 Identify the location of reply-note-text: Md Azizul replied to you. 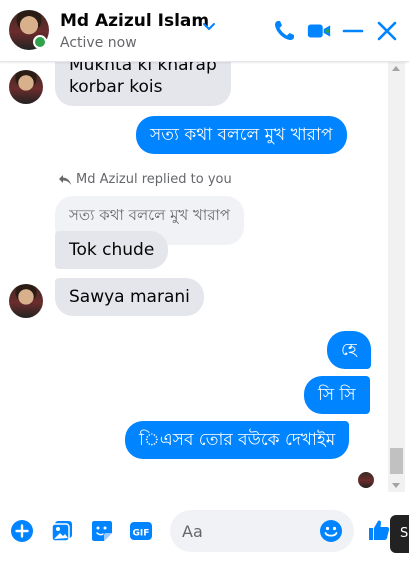
(154, 179).